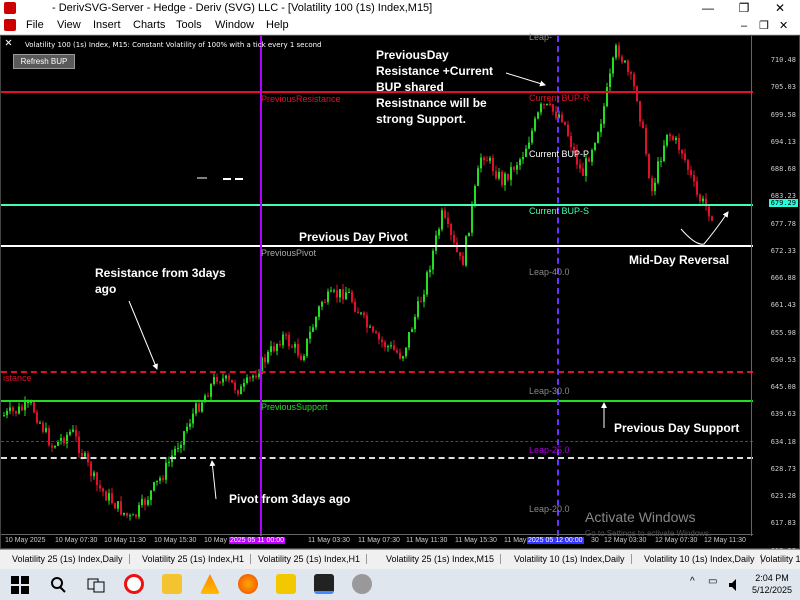 Image resolution: width=800 pixels, height=600 pixels. I want to click on opera-icon, so click(134, 584).